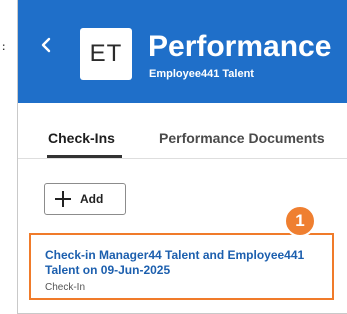 Image resolution: width=347 pixels, height=314 pixels. Describe the element at coordinates (84, 156) in the screenshot. I see `selected-tab-indicator` at that location.